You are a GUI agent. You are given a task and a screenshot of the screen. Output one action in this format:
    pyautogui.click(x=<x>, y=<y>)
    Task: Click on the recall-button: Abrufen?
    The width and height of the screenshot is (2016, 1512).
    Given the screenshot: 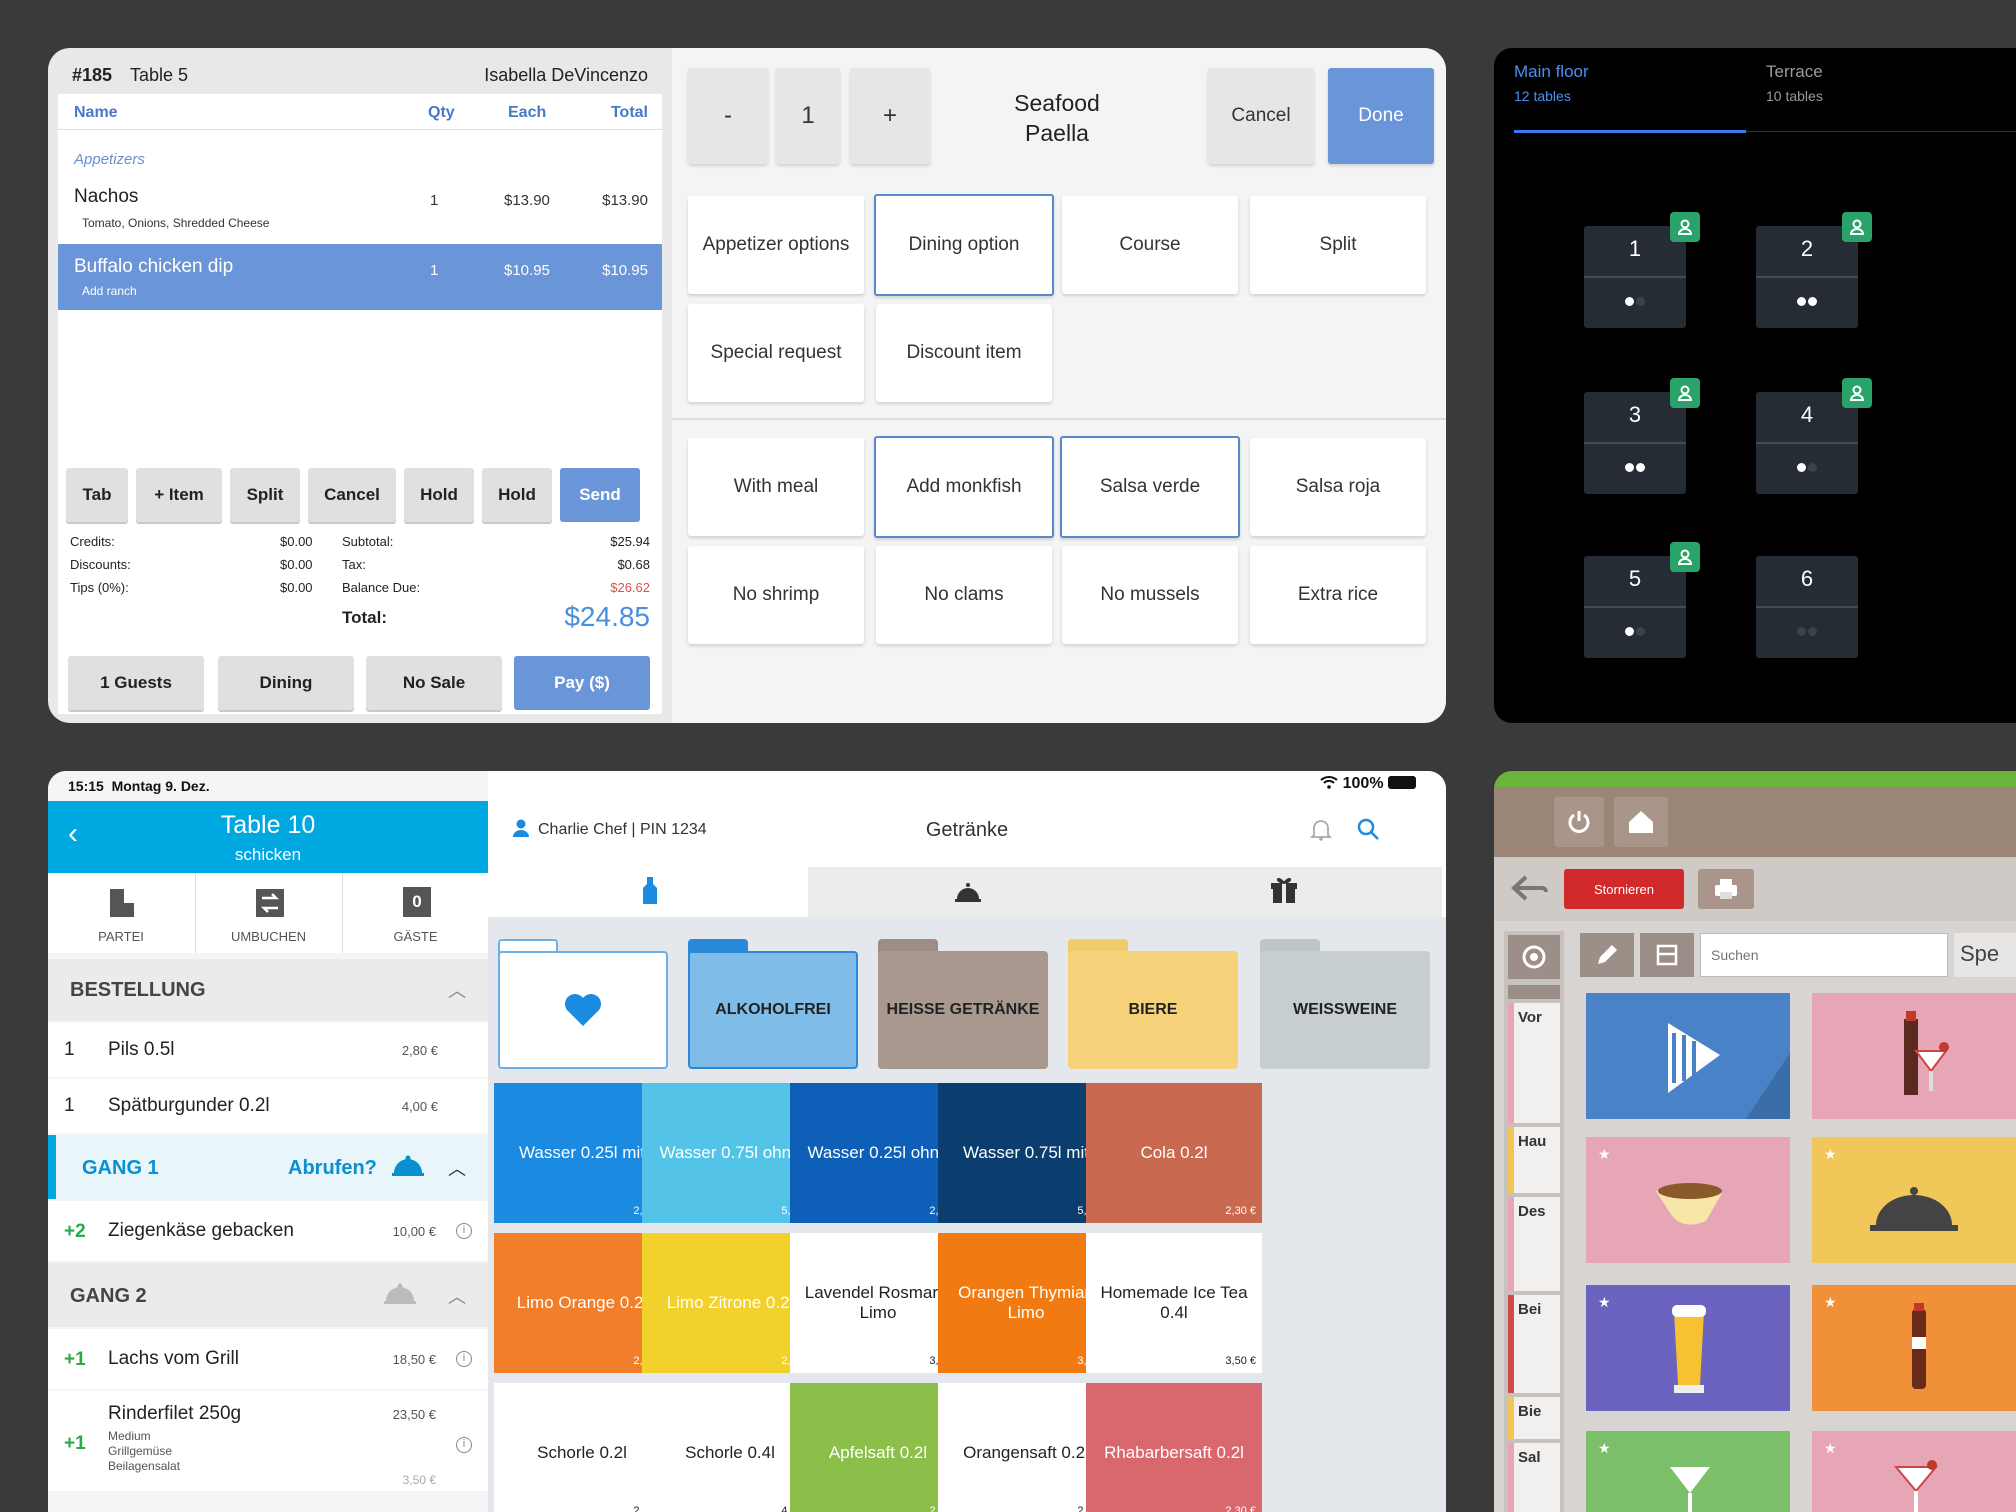 What is the action you would take?
    pyautogui.click(x=332, y=1168)
    